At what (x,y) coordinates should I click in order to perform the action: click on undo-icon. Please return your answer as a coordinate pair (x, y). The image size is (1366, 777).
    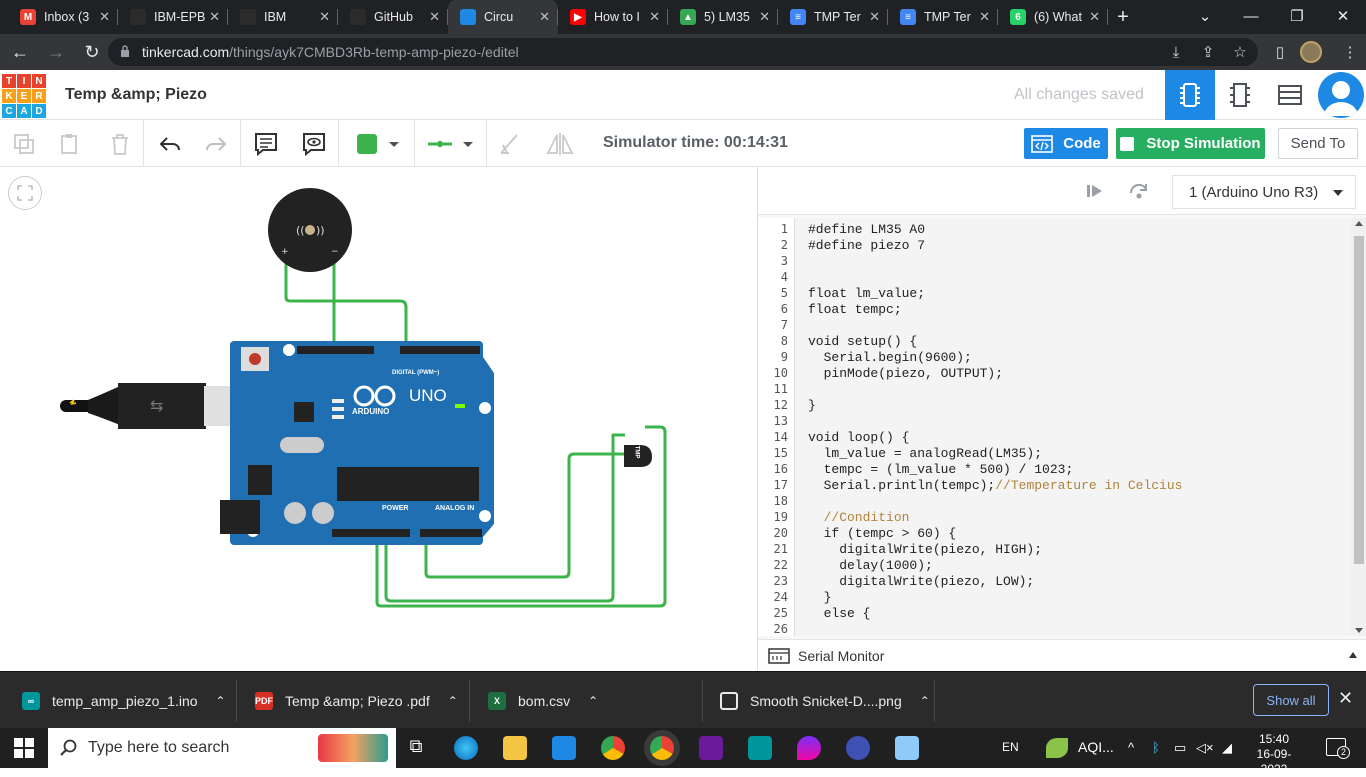
    Looking at the image, I should click on (170, 144).